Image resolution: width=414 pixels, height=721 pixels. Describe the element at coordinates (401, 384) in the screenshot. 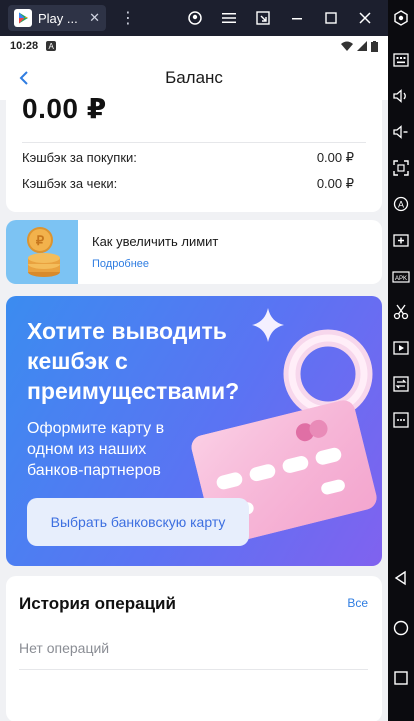

I see `transfer-icon` at that location.